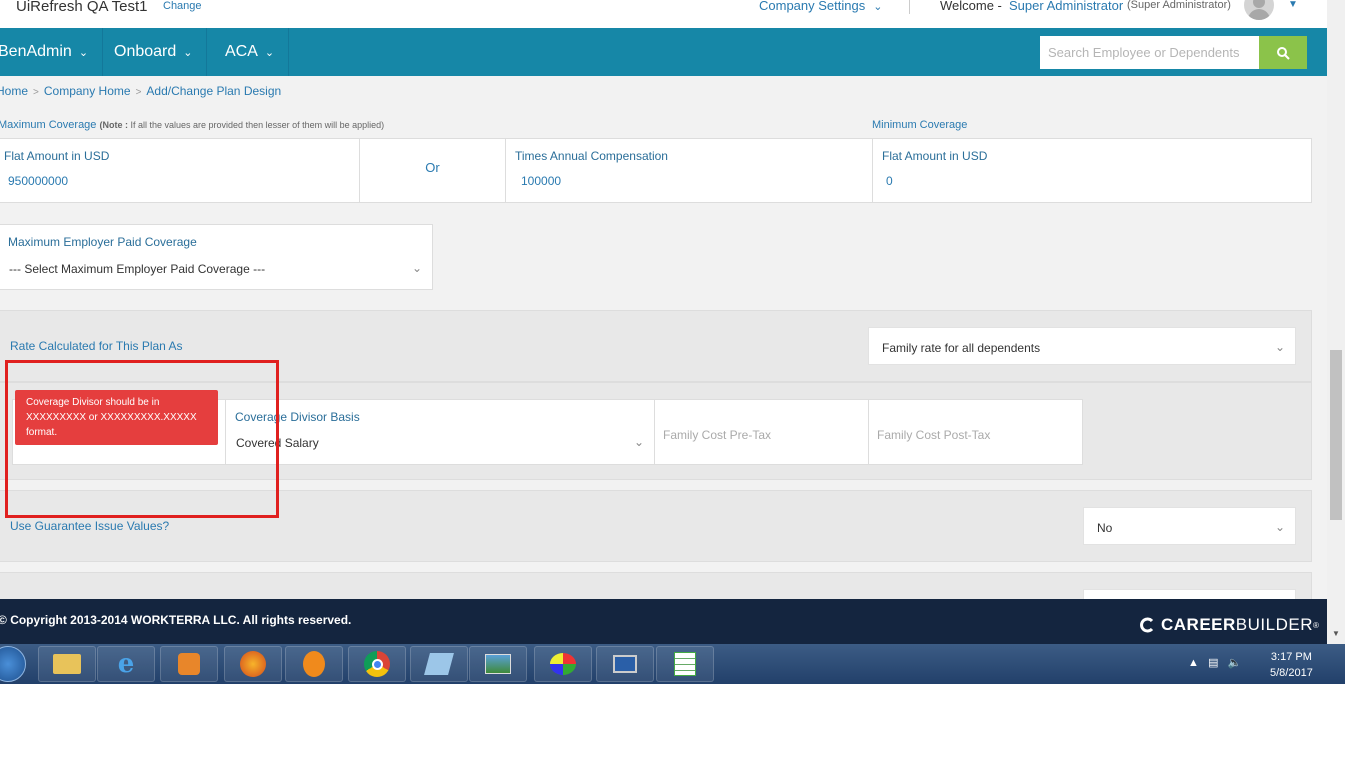  I want to click on breadcrumb-current: Add/Change Plan Design, so click(214, 91).